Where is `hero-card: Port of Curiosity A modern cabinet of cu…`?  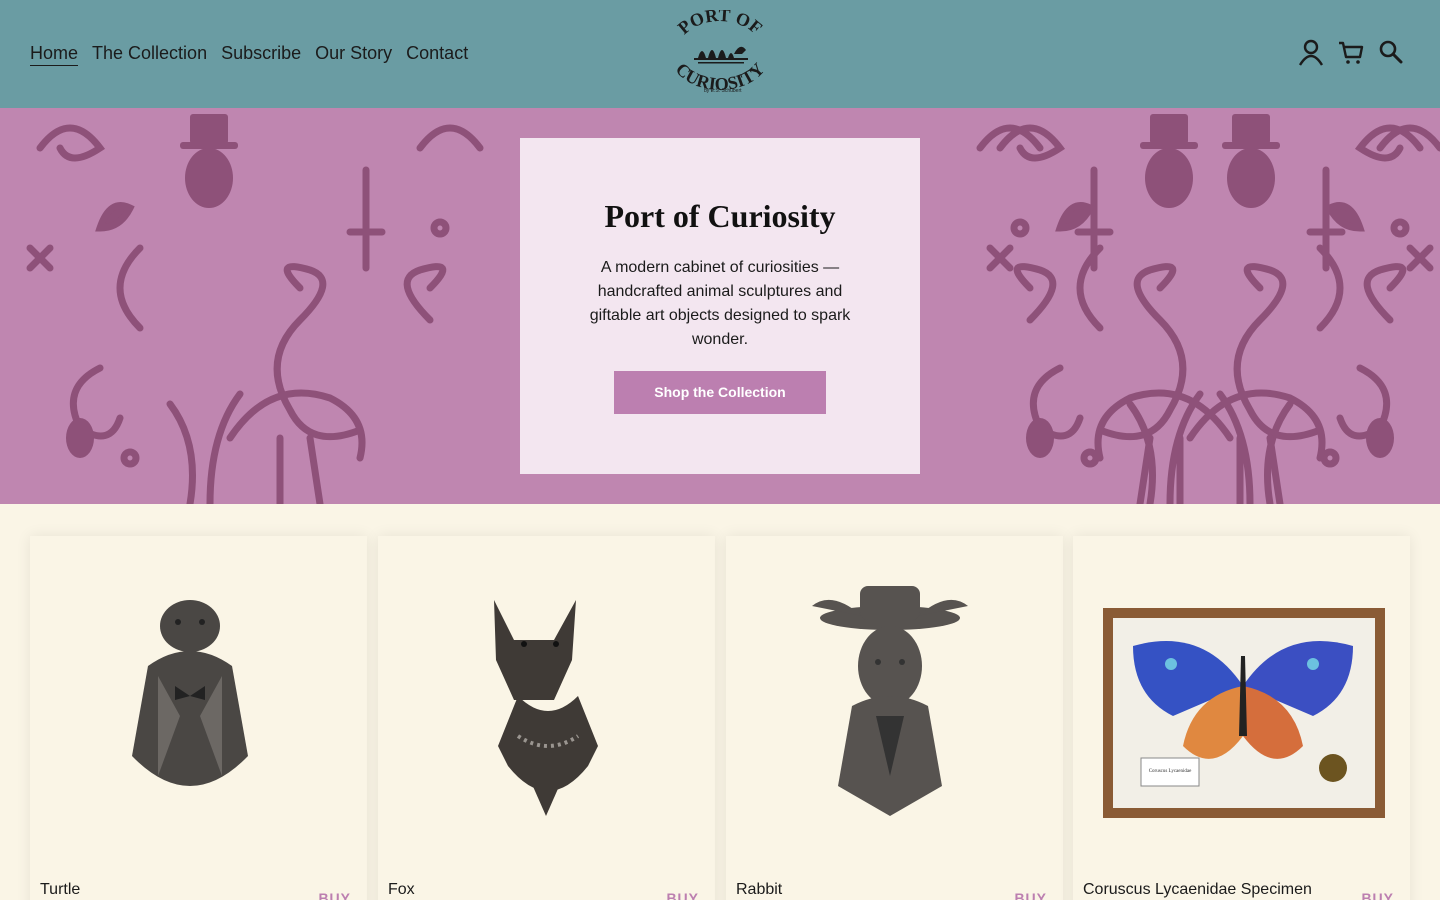
hero-card: Port of Curiosity A modern cabinet of cu… is located at coordinates (720, 306).